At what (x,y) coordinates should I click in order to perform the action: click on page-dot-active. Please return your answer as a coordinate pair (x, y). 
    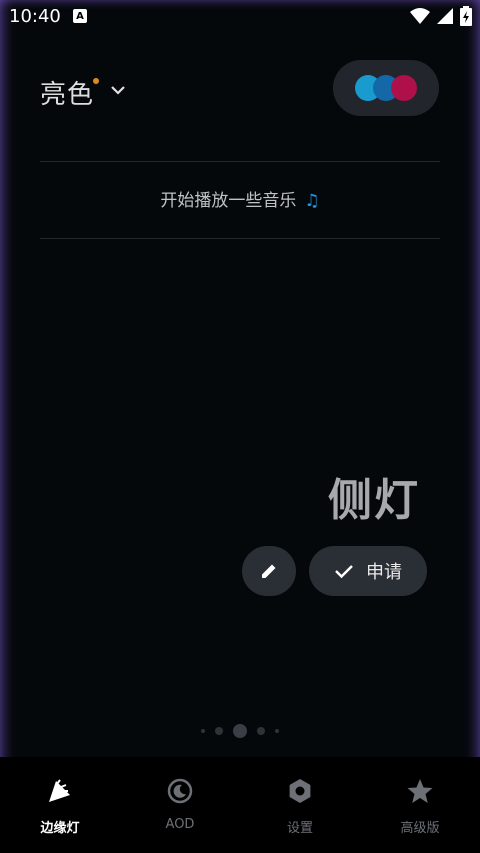
    Looking at the image, I should click on (240, 731).